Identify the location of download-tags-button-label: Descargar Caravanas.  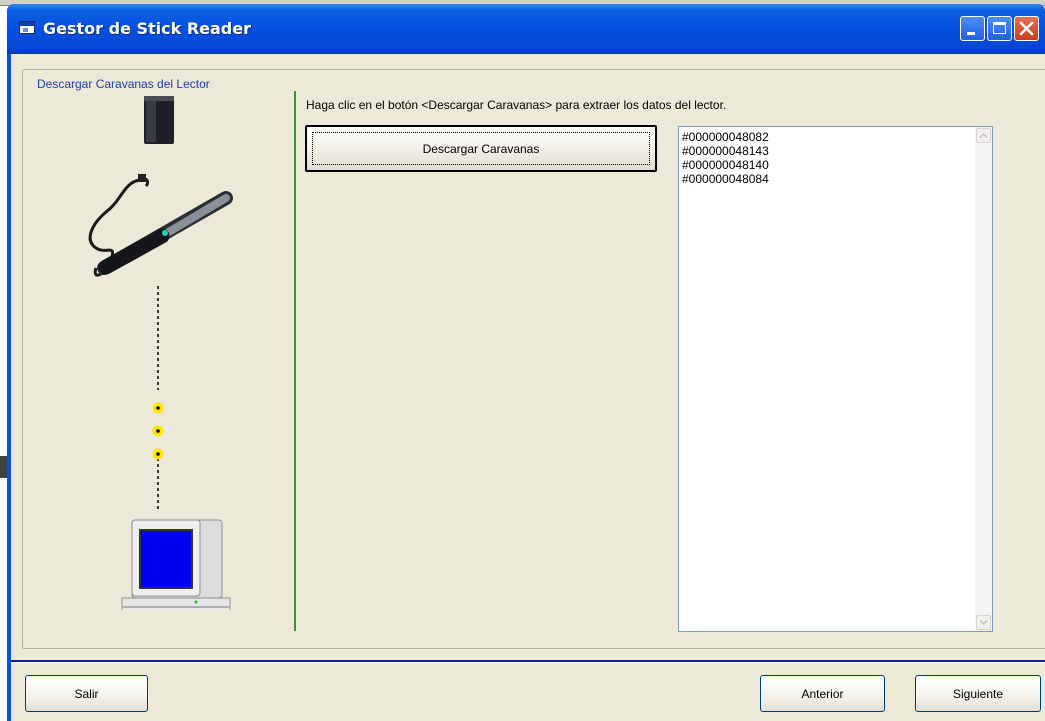
(481, 148).